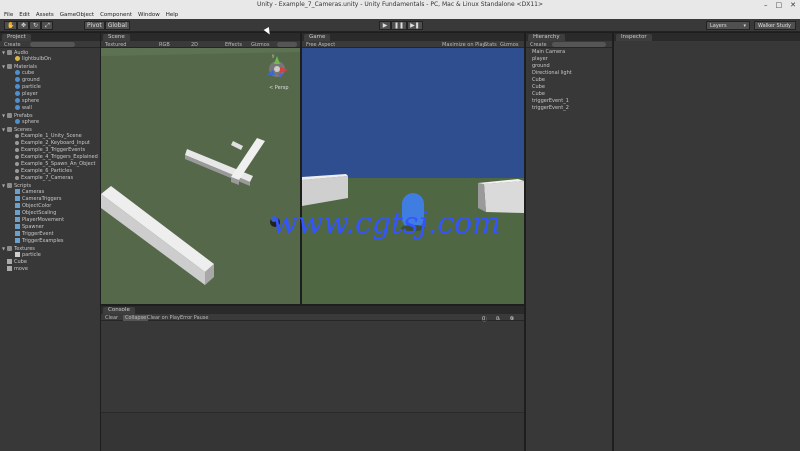  What do you see at coordinates (31, 122) in the screenshot?
I see `project-item-label: sphere` at bounding box center [31, 122].